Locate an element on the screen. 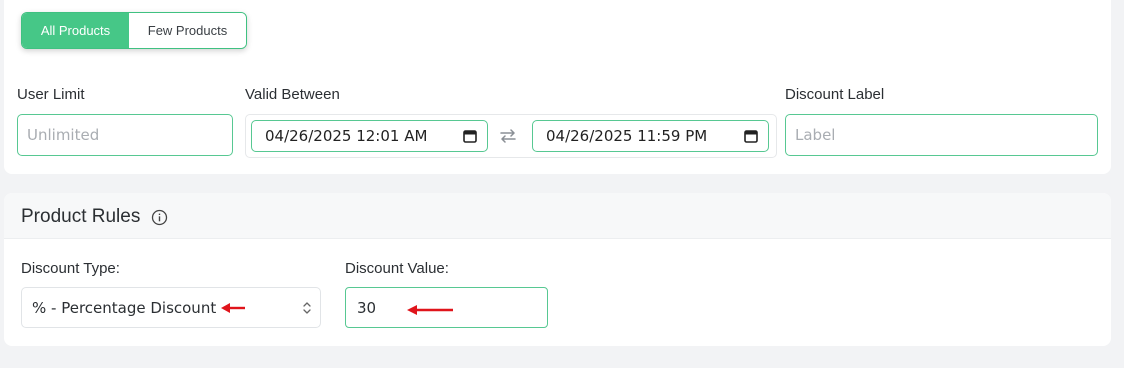 The image size is (1124, 368). start-datetime-input: 04/26/2025 12:01 AM is located at coordinates (369, 136).